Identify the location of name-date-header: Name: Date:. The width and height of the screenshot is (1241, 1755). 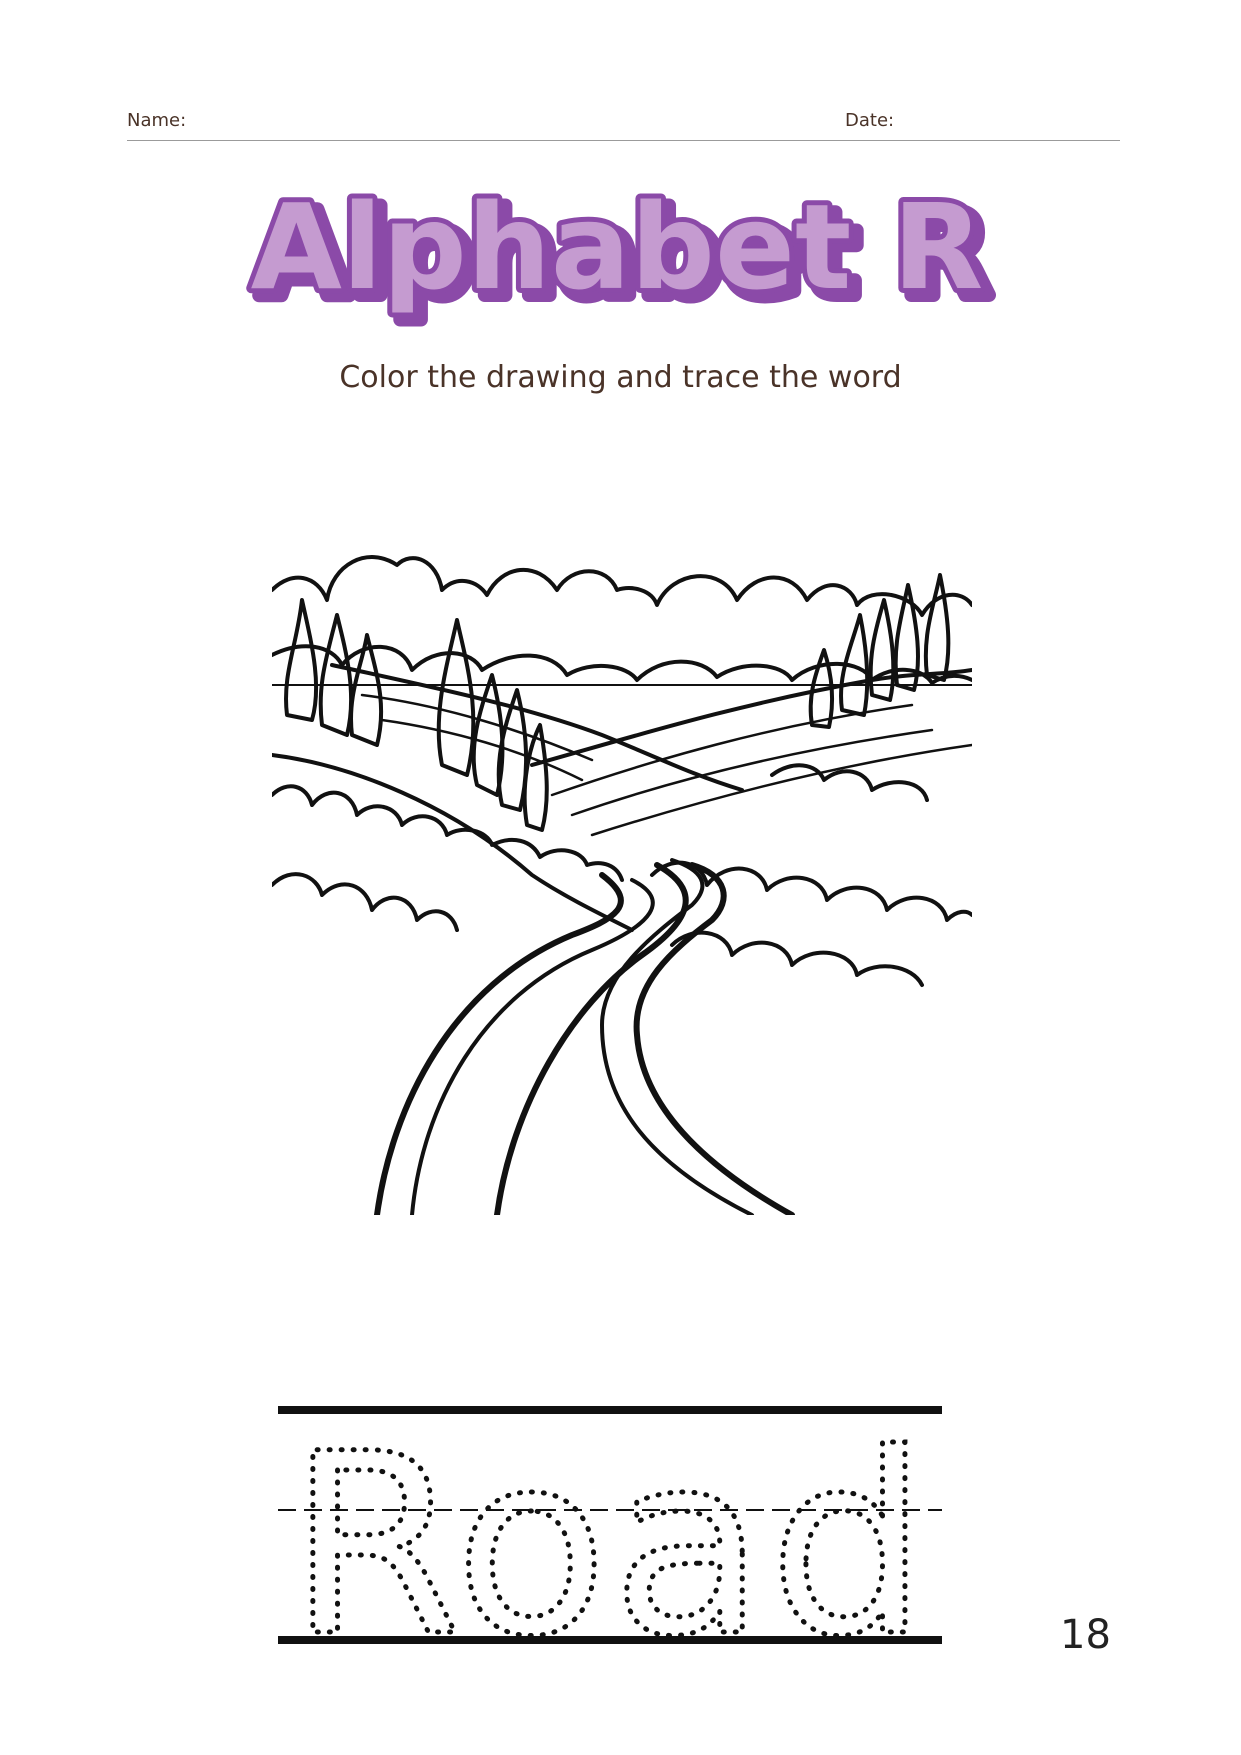
(623, 122).